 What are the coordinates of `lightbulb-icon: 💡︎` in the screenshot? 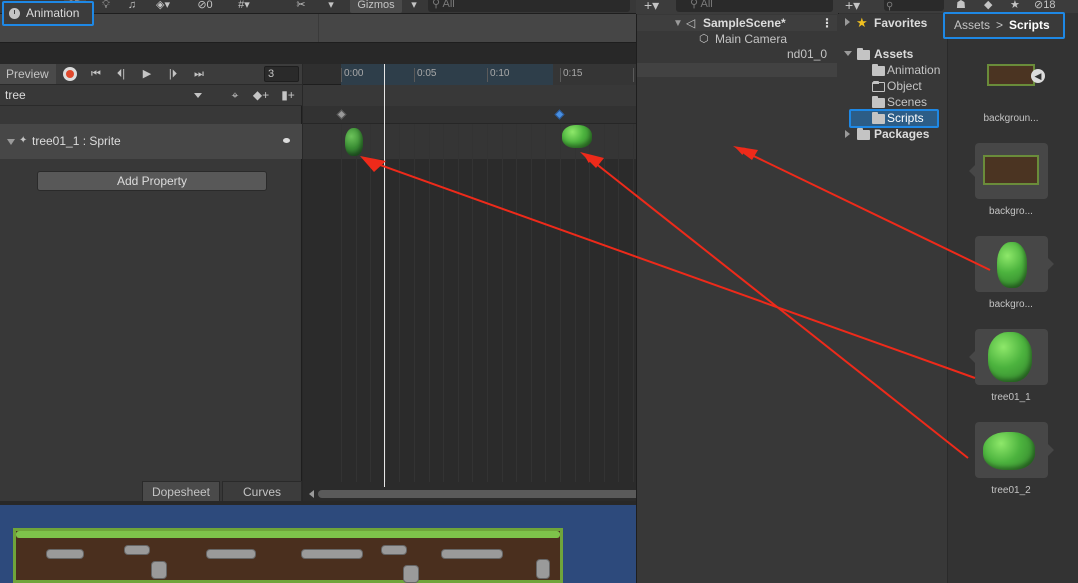 It's located at (106, 6).